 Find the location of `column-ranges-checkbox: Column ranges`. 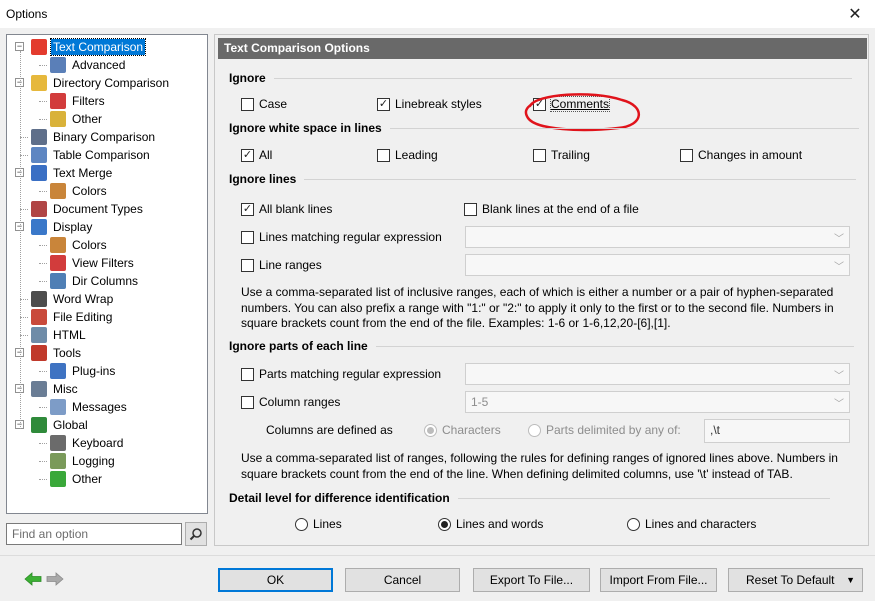

column-ranges-checkbox: Column ranges is located at coordinates (290, 402).